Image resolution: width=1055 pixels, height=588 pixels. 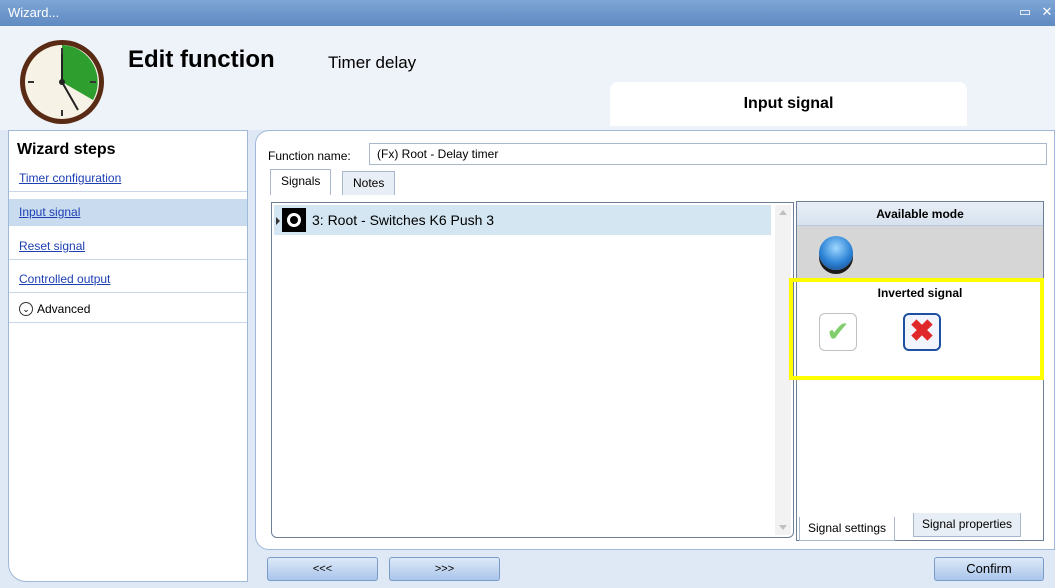 I want to click on scroll-up-icon, so click(x=783, y=212).